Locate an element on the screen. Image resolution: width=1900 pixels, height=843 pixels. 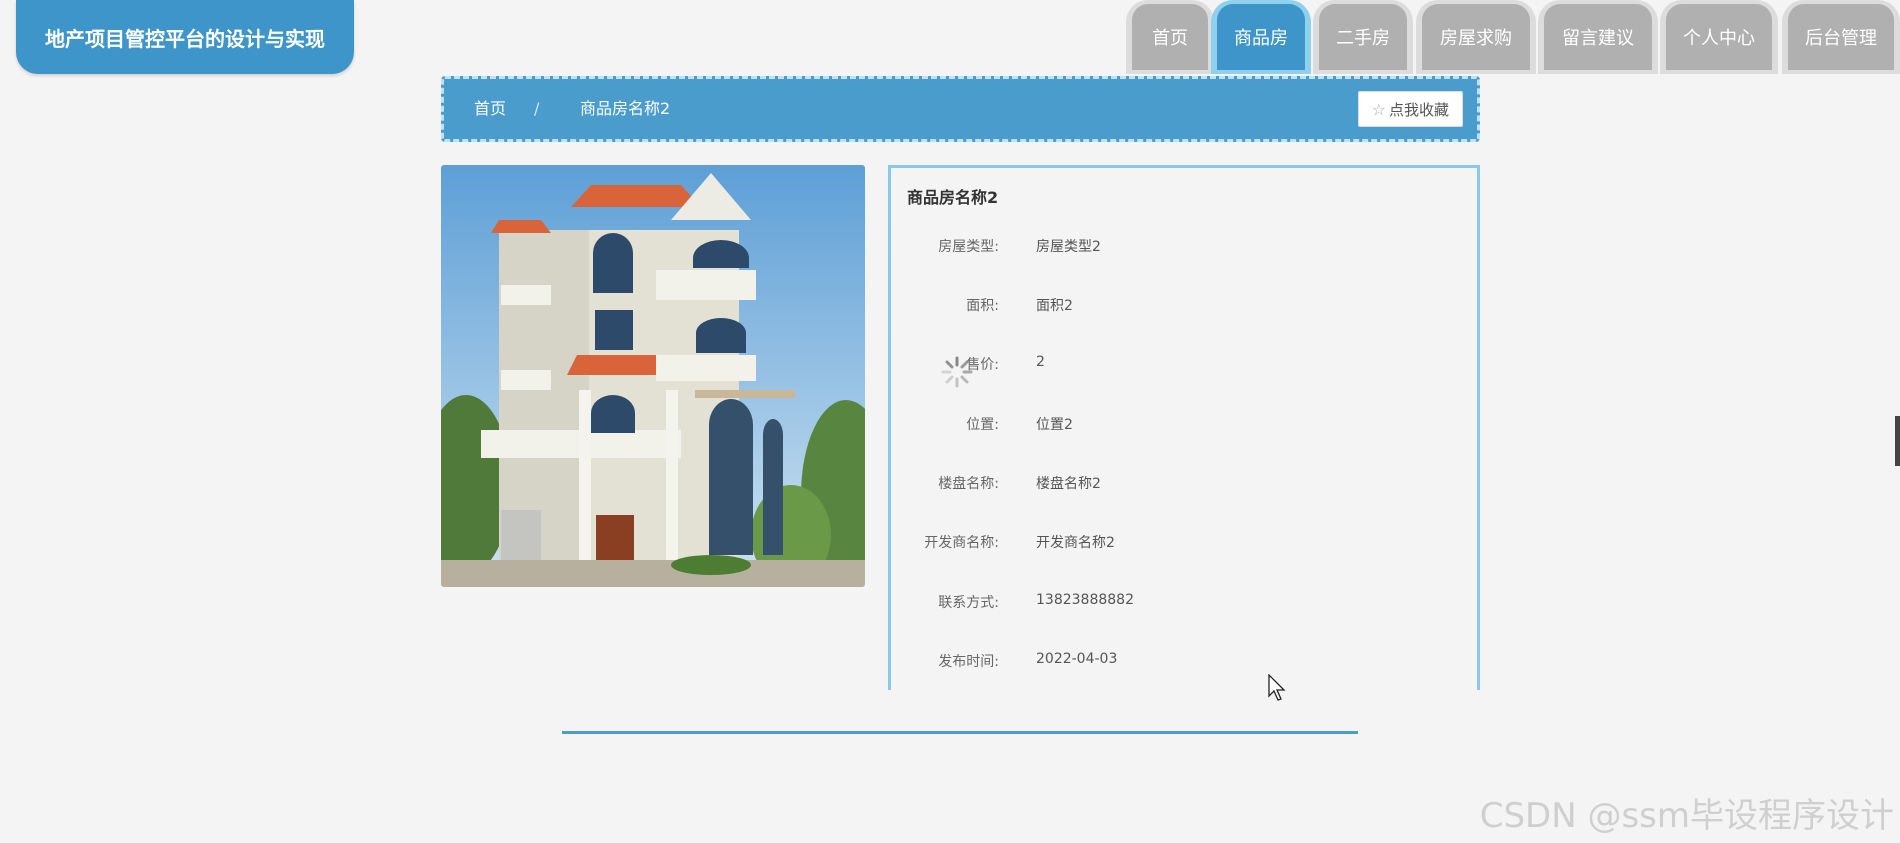
breadcrumb-current: 商品房名称2 is located at coordinates (625, 108).